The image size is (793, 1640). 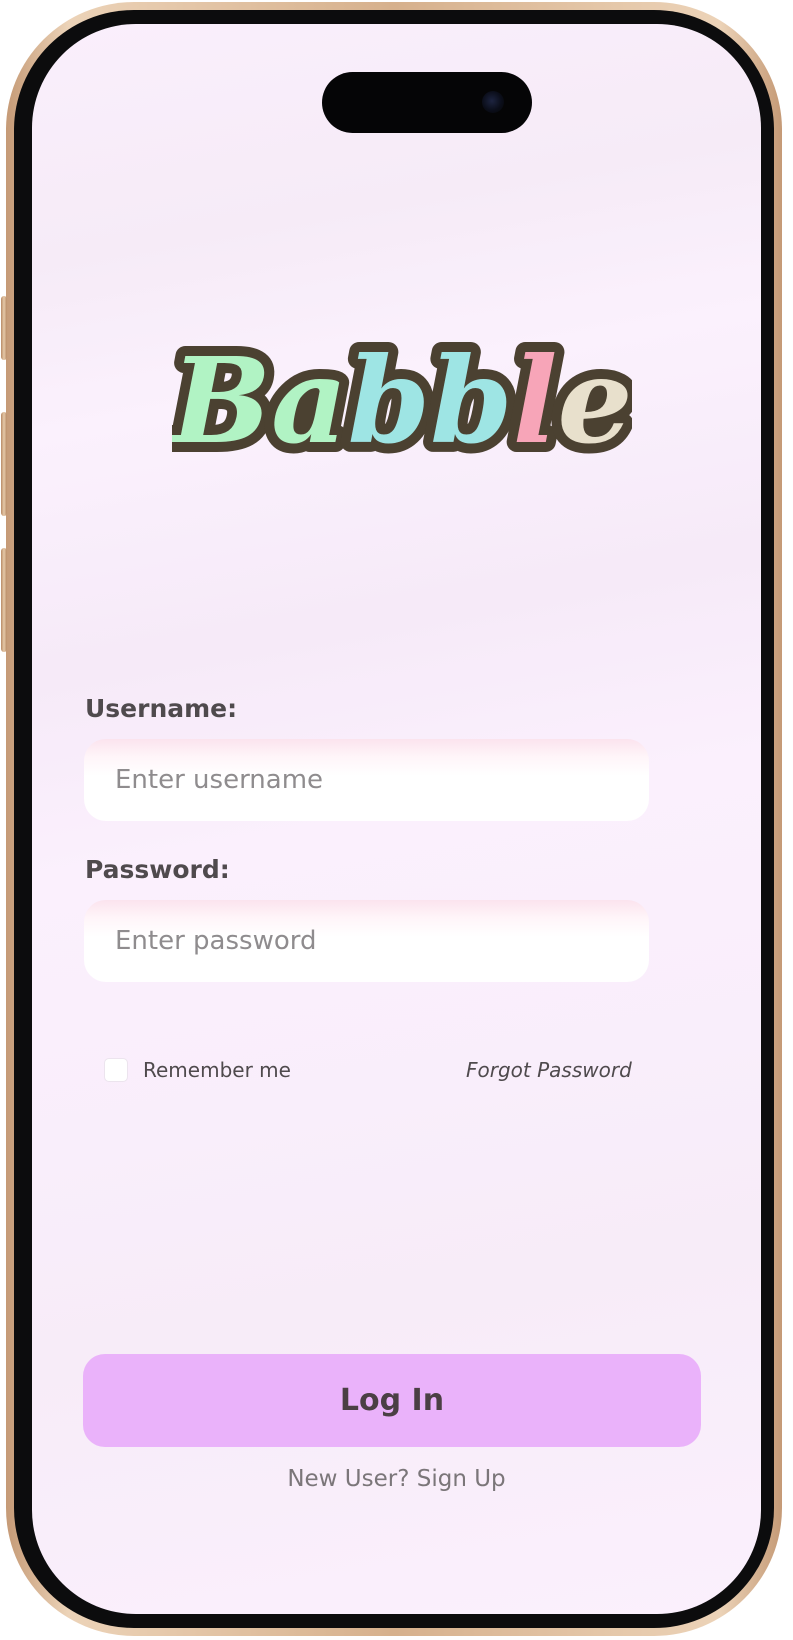 What do you see at coordinates (595, 400) in the screenshot?
I see `logo-letter: e` at bounding box center [595, 400].